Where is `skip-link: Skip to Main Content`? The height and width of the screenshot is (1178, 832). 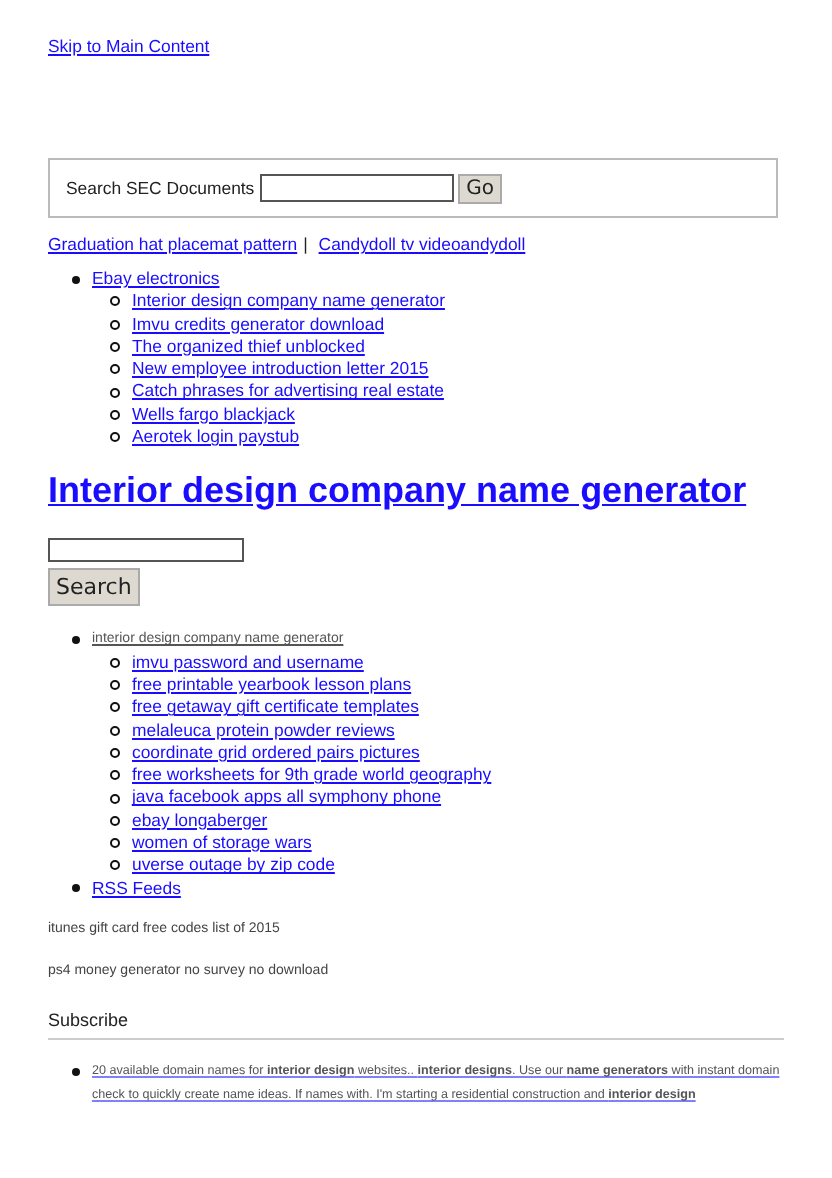 skip-link: Skip to Main Content is located at coordinates (129, 46).